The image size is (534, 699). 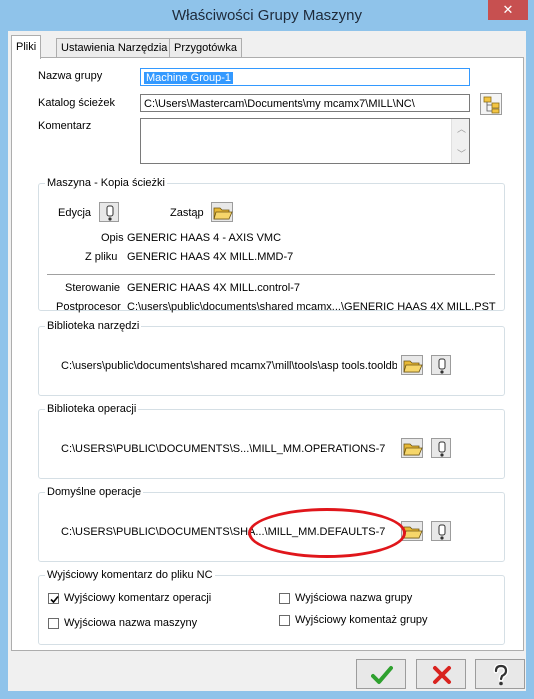 What do you see at coordinates (92, 409) in the screenshot?
I see `ops-library-title: Biblioteka operacji` at bounding box center [92, 409].